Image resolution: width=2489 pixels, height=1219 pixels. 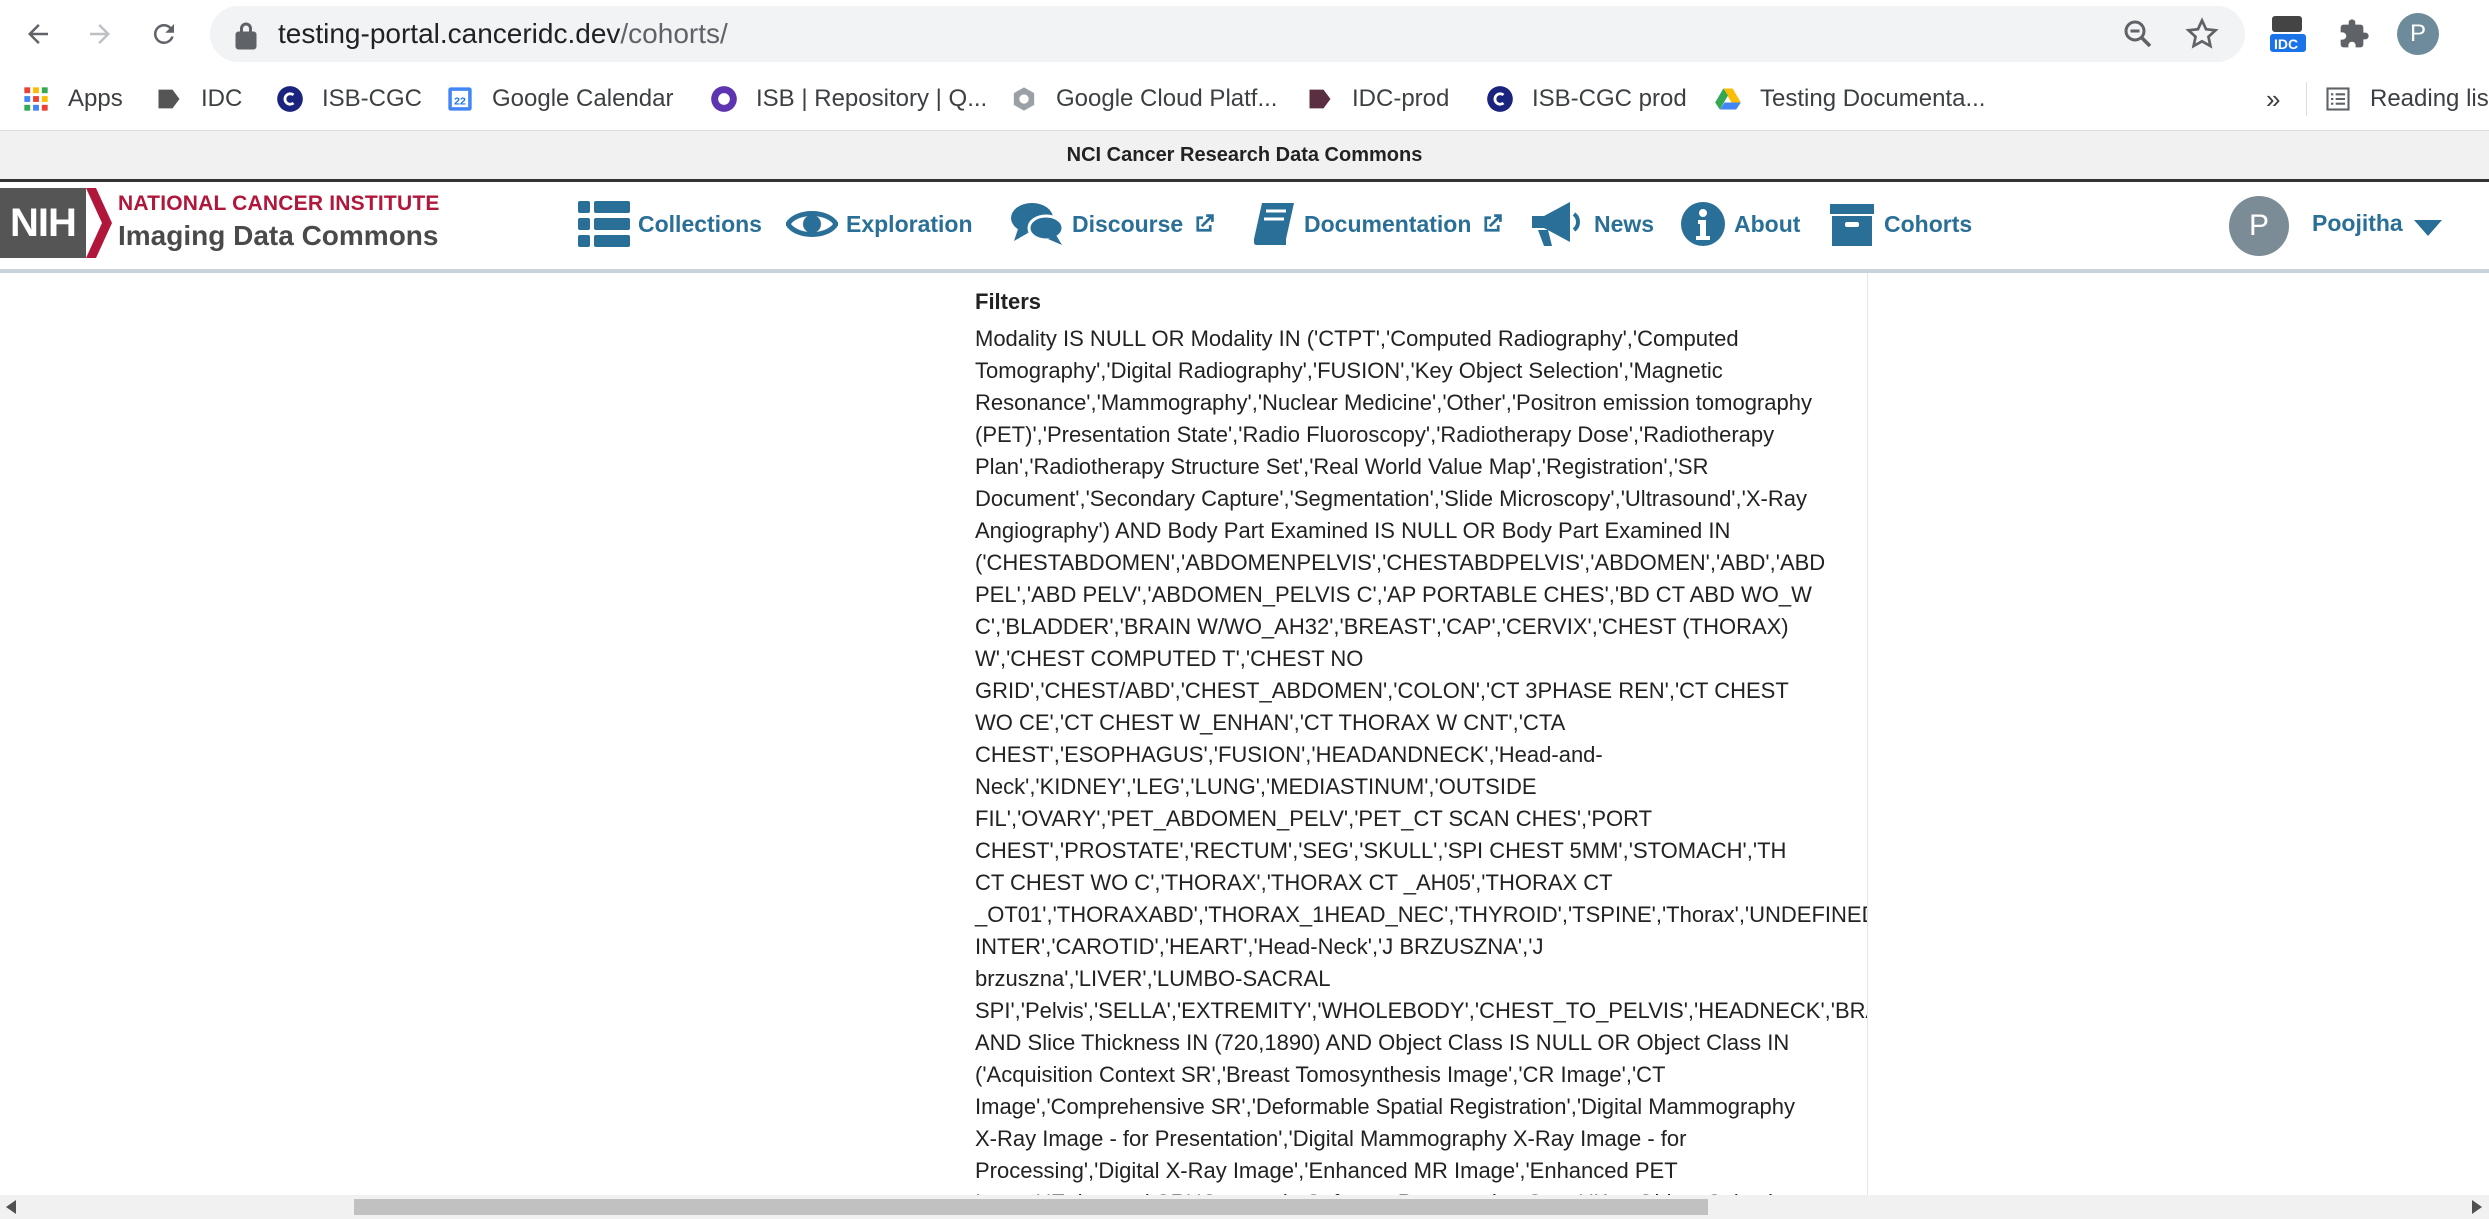 I want to click on filters-query-line: W','CHEST COMPUTED T','CHEST NO, so click(x=1169, y=658).